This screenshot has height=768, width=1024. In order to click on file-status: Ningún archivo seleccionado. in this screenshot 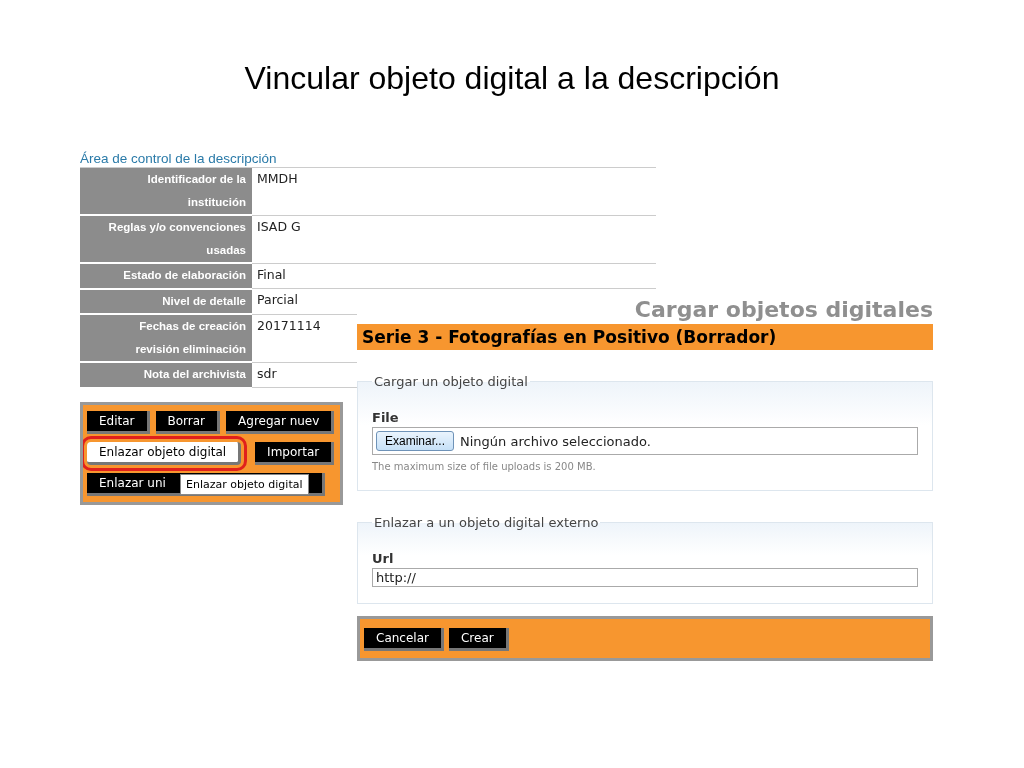, I will do `click(555, 441)`.